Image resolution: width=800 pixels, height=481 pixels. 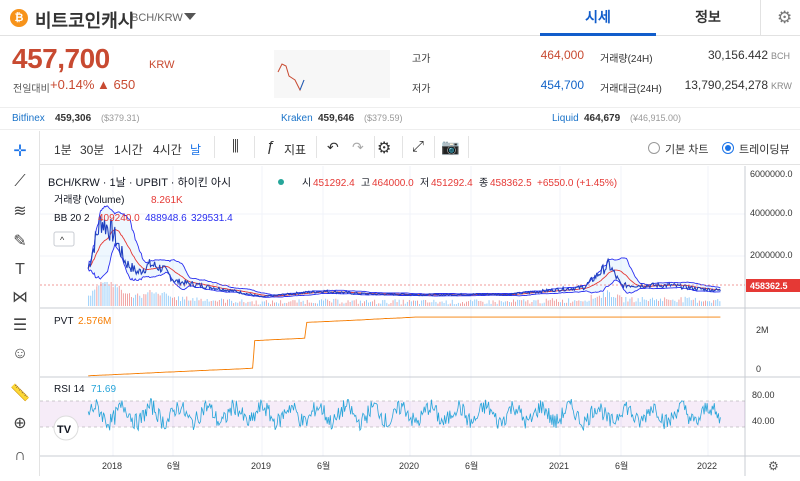 I want to click on tradingview-label: 트레이딩뷰, so click(x=764, y=149).